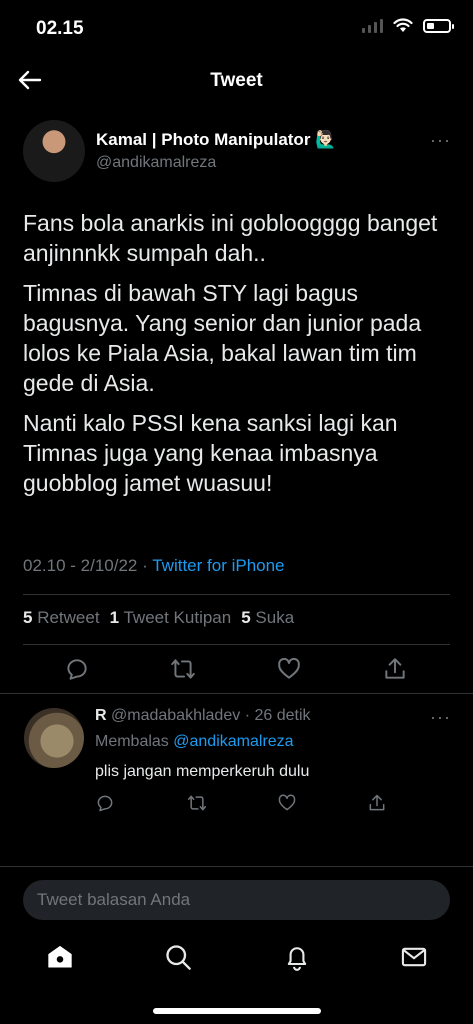  What do you see at coordinates (275, 617) in the screenshot?
I see `likes-label: Suka` at bounding box center [275, 617].